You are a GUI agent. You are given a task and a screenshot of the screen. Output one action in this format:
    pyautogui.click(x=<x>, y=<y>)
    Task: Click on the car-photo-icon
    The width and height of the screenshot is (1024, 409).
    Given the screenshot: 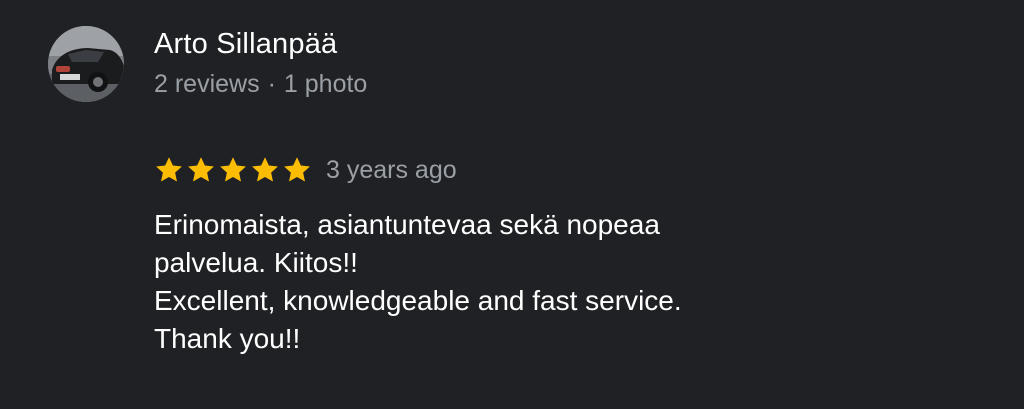 What is the action you would take?
    pyautogui.click(x=86, y=64)
    